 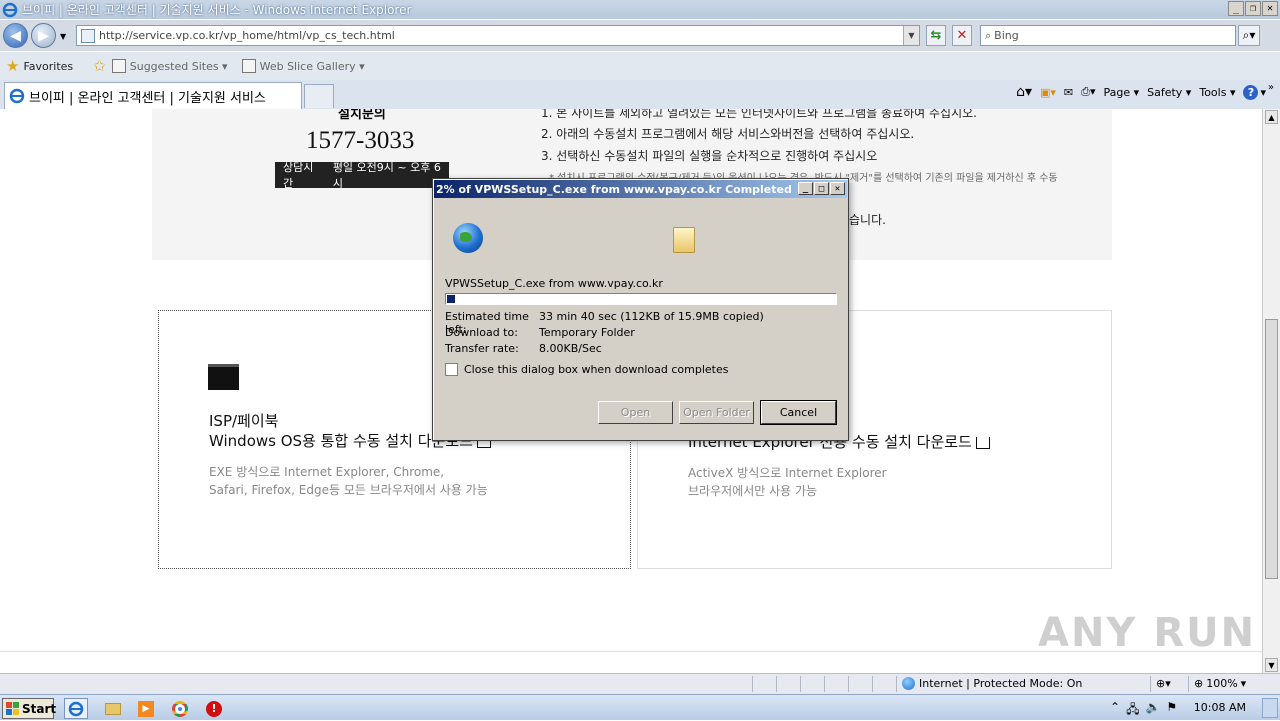 I want to click on bing-search-icon: ⌕, so click(x=988, y=35).